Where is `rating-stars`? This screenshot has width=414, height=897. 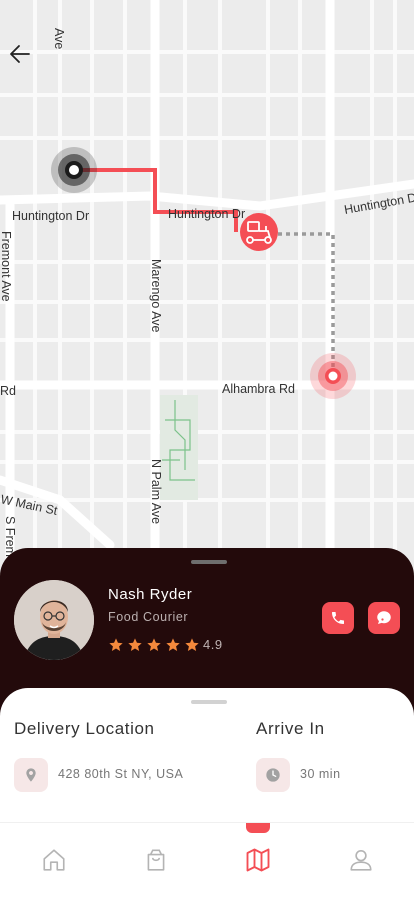 rating-stars is located at coordinates (154, 645).